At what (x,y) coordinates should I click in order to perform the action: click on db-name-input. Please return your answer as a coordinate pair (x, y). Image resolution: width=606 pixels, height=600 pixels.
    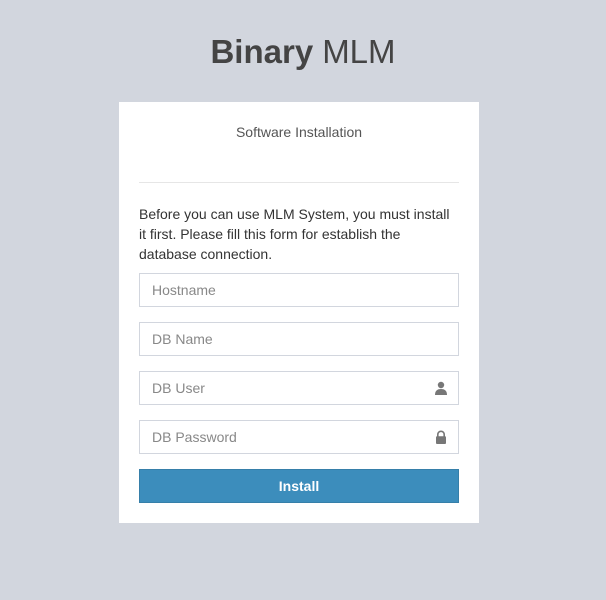
    Looking at the image, I should click on (299, 339).